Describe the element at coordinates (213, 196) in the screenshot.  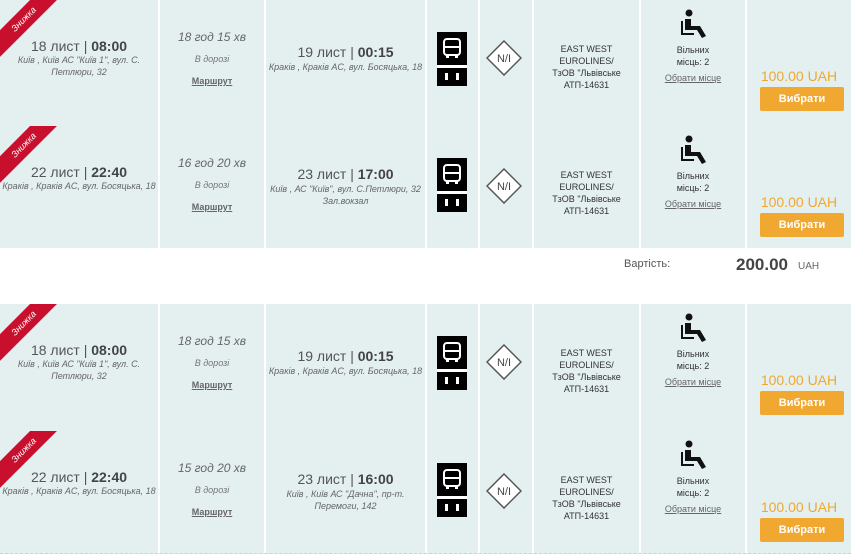
I see `duration-cell: 16 год 20 хв В дорозі Маршрут` at that location.